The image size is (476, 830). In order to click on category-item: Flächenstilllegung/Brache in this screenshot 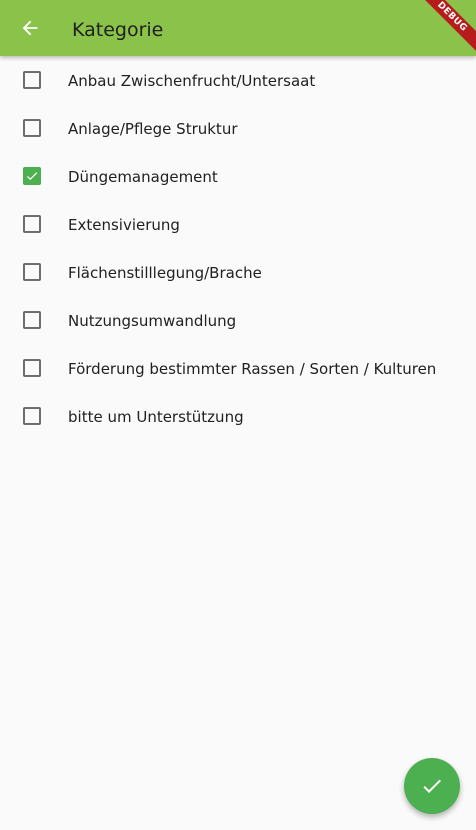, I will do `click(238, 273)`.